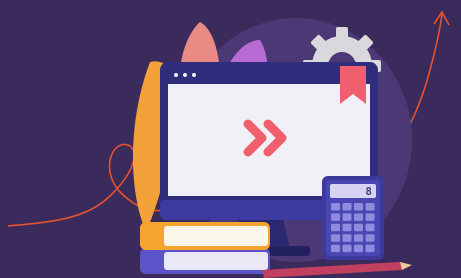 The height and width of the screenshot is (278, 461). I want to click on book-stack, so click(205, 248).